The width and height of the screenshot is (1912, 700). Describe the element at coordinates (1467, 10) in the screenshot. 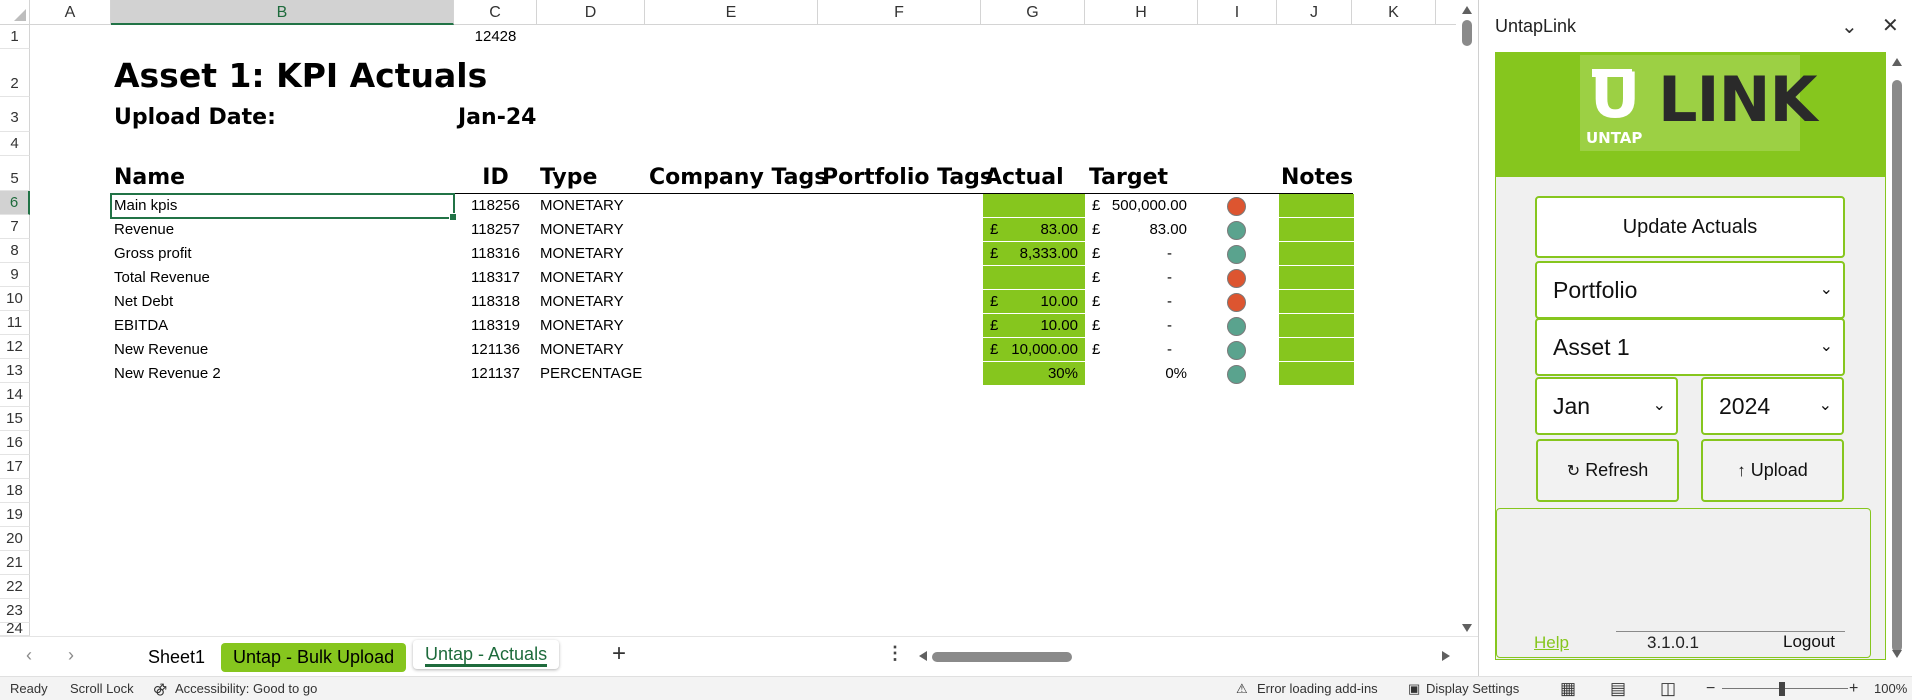

I see `scroll-up-arrow-icon` at that location.